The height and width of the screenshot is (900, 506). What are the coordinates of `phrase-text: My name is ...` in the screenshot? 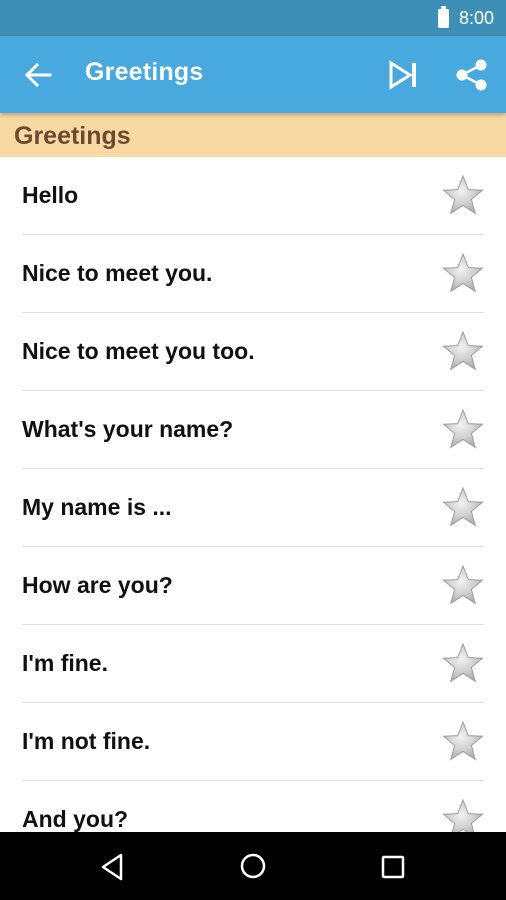 It's located at (97, 507).